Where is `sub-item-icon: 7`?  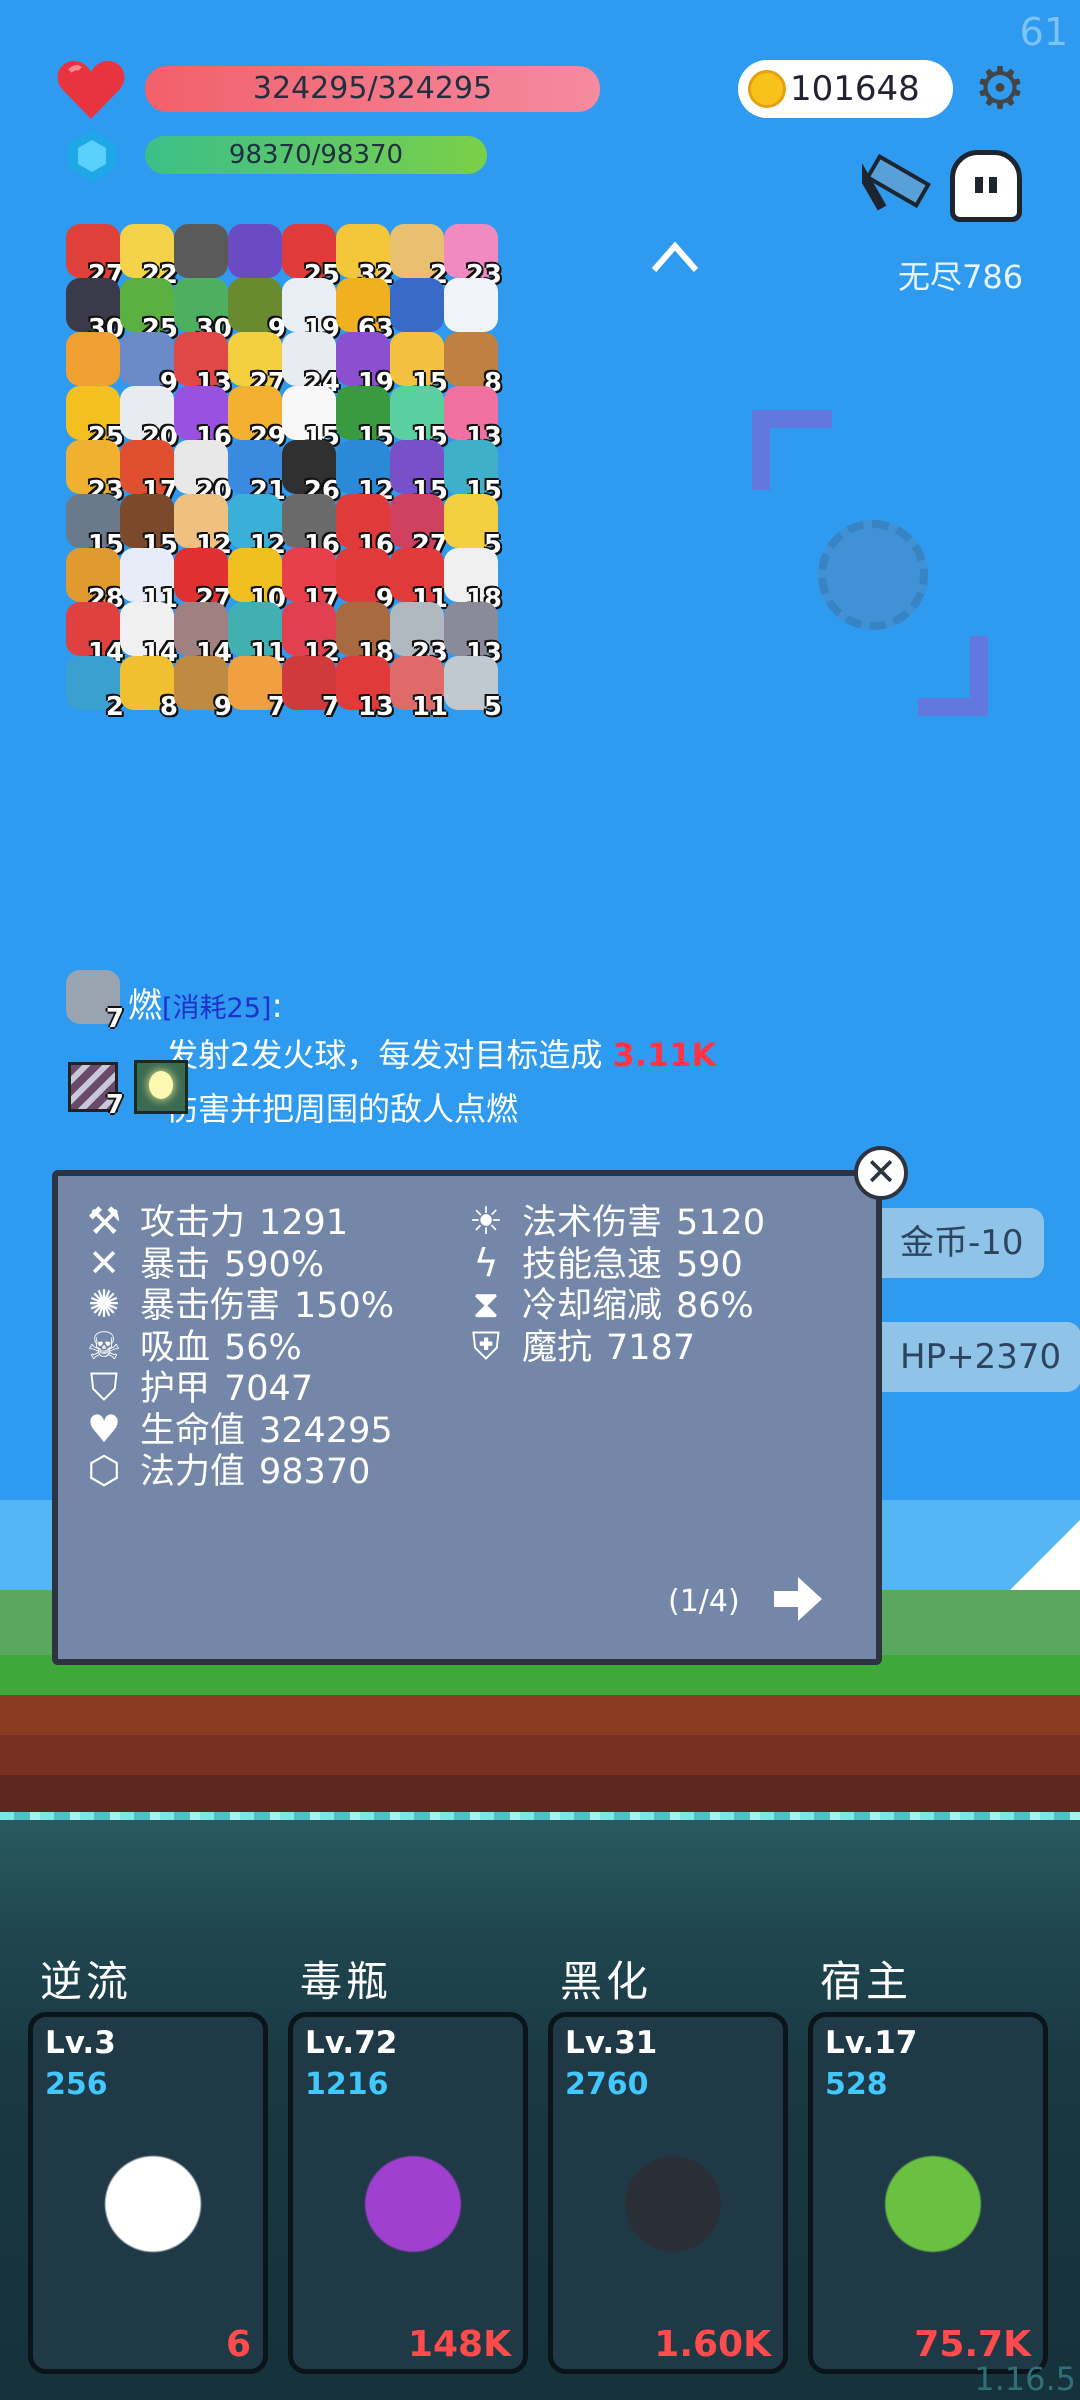 sub-item-icon: 7 is located at coordinates (95, 1090).